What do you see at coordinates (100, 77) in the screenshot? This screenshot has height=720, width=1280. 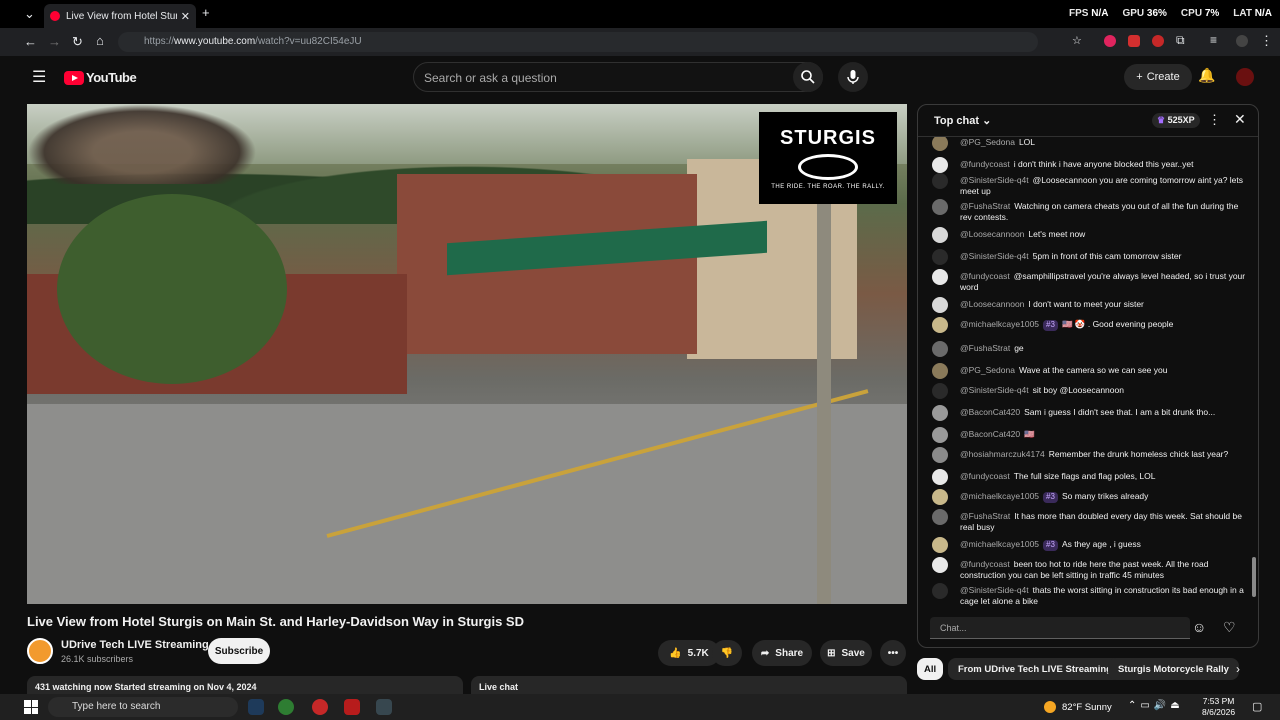 I see `youtube-logo: YouTube` at bounding box center [100, 77].